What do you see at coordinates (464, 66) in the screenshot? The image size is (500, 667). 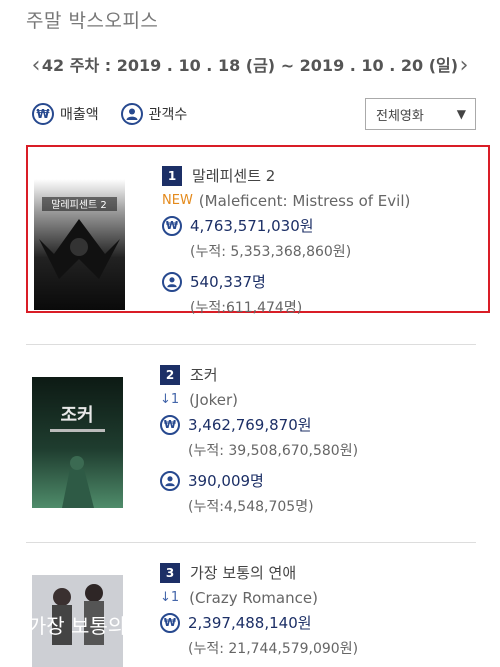 I see `next-week-button: ›` at bounding box center [464, 66].